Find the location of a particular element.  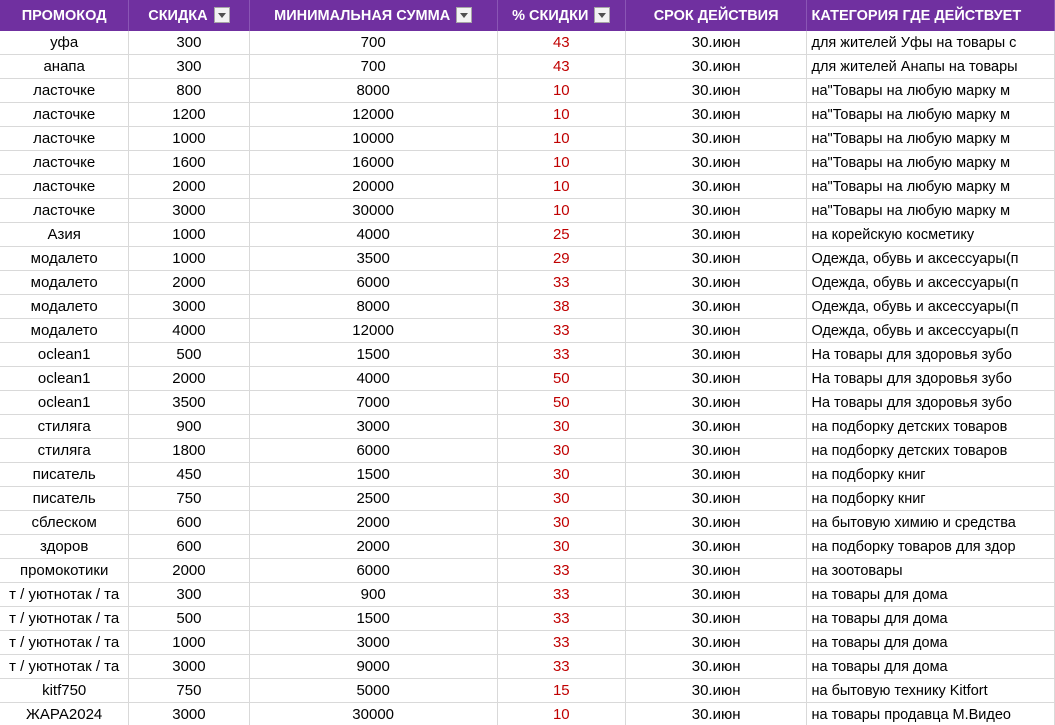

cell-promocode: Азия is located at coordinates (65, 234).